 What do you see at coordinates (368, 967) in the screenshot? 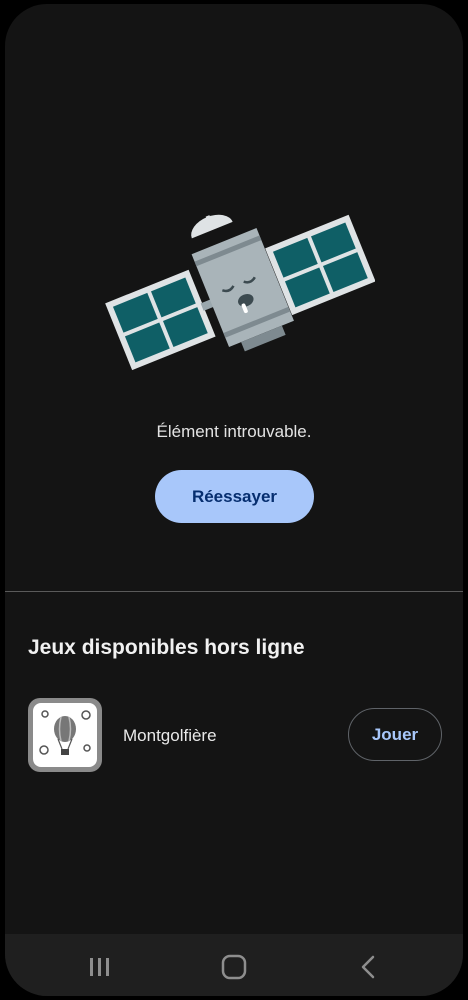
I see `back-icon` at bounding box center [368, 967].